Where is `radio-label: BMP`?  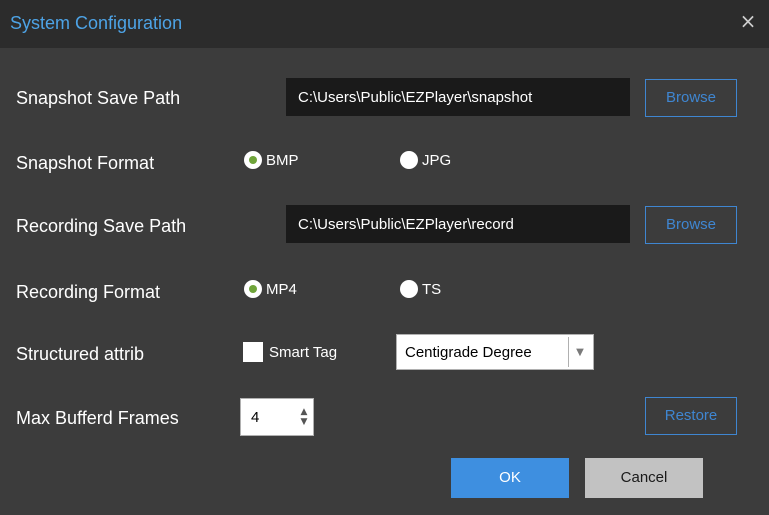 radio-label: BMP is located at coordinates (282, 160).